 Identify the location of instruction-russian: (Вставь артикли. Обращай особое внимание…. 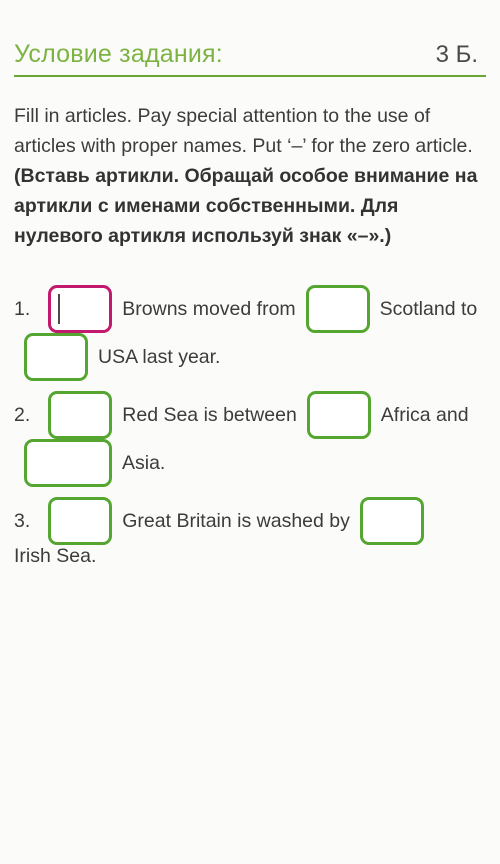
(246, 206).